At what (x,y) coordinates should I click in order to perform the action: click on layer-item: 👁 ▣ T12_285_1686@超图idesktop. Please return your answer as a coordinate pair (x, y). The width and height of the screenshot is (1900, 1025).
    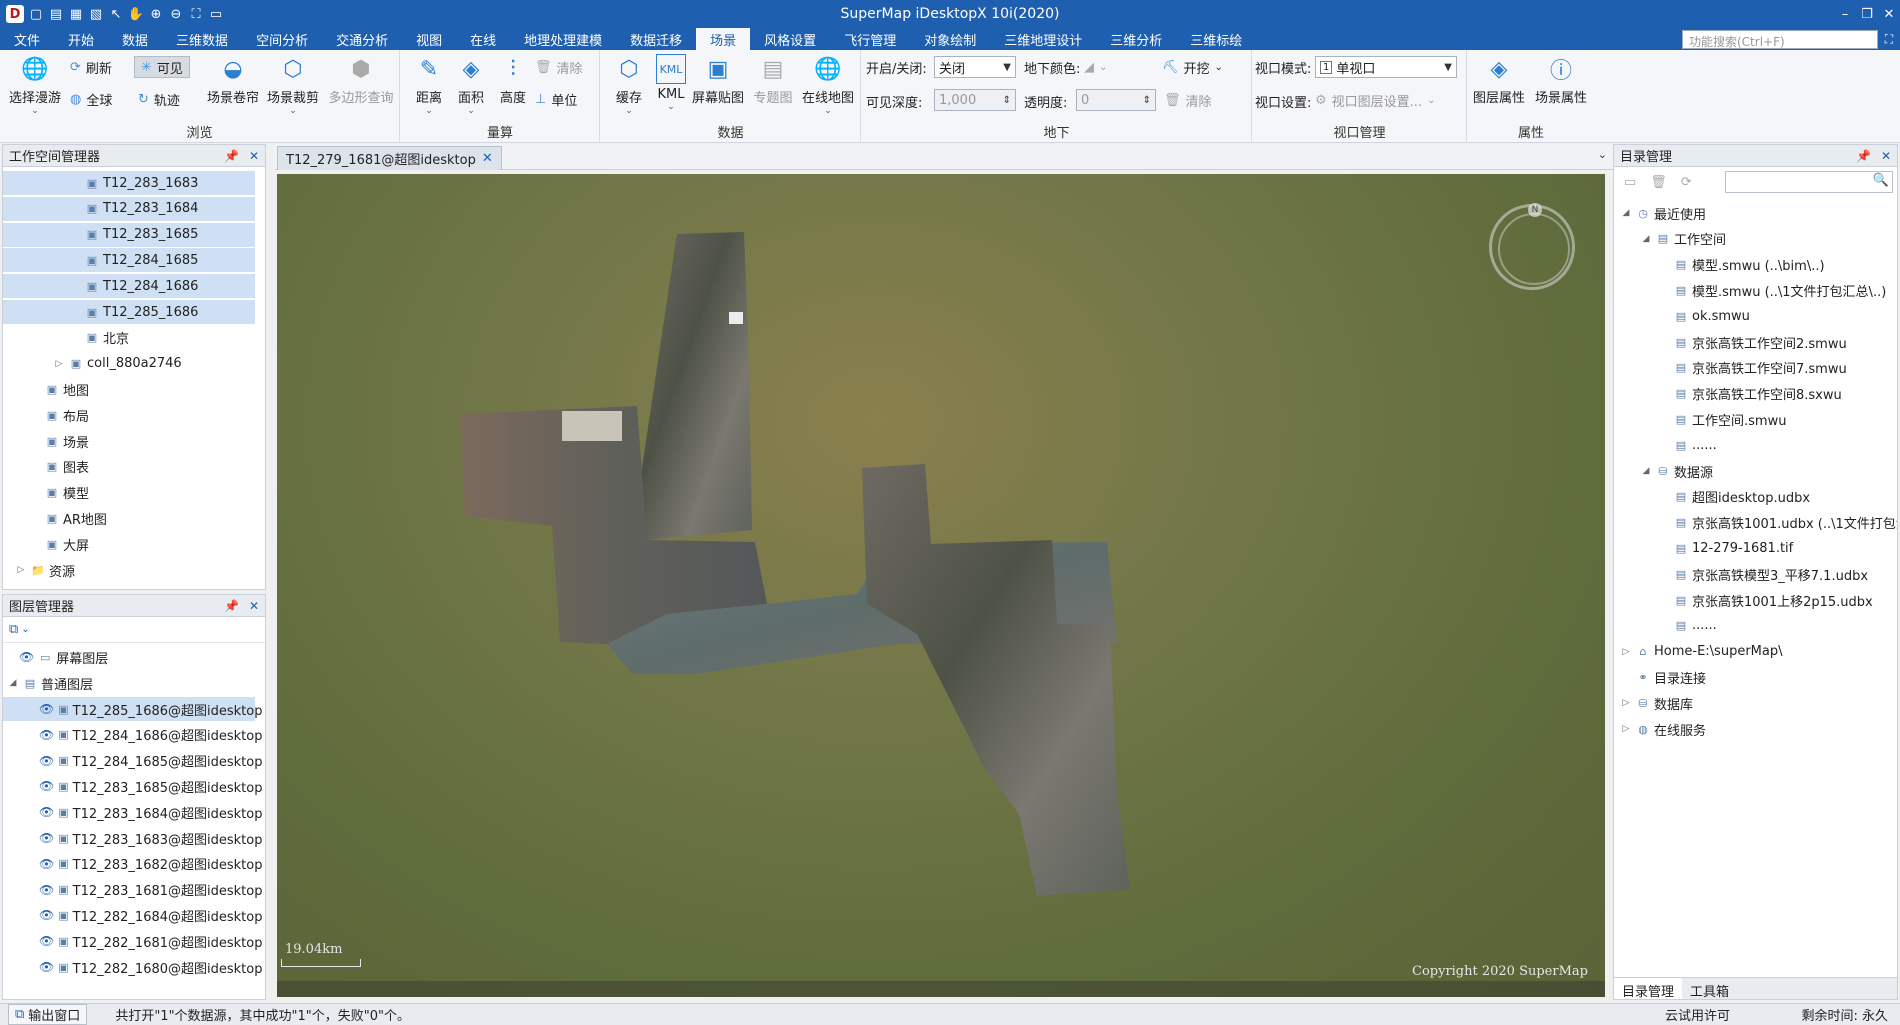
    Looking at the image, I should click on (133, 709).